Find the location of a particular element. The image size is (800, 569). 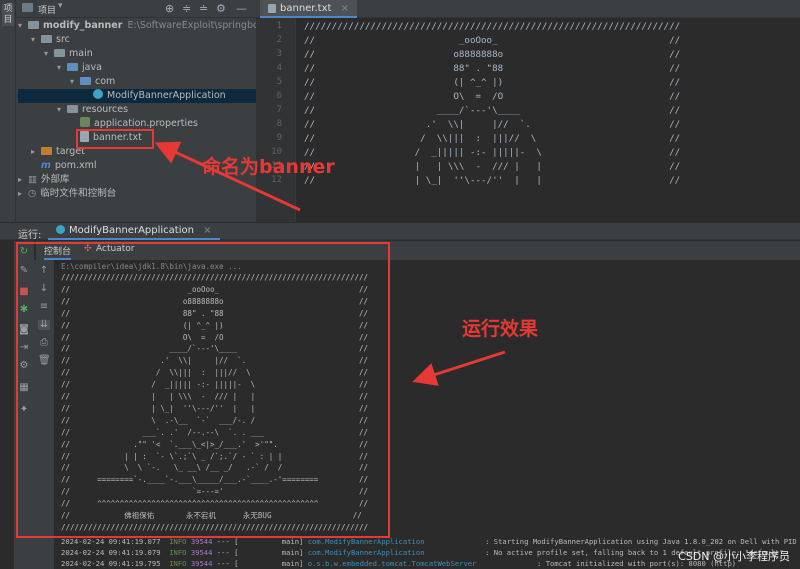

dropdown-icon: ▾ is located at coordinates (60, 6).